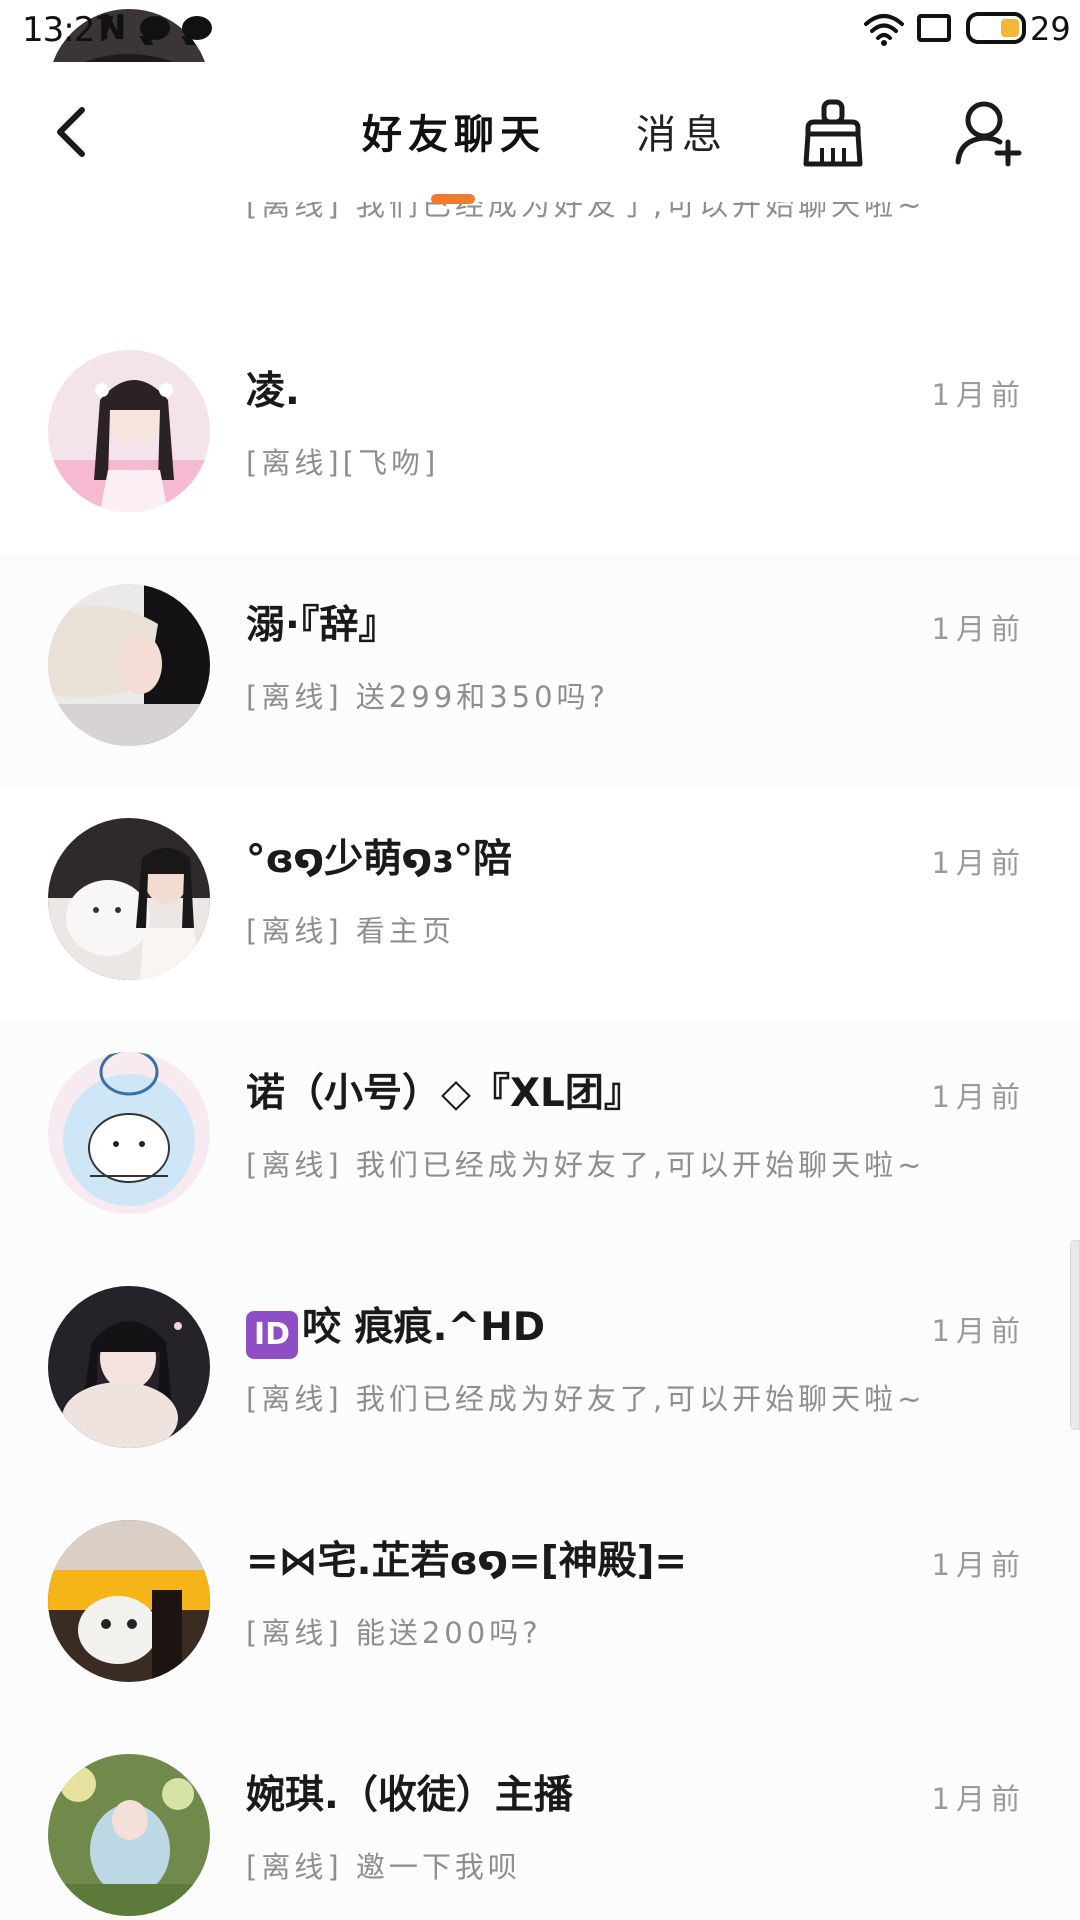 The image size is (1080, 1920). What do you see at coordinates (383, 1867) in the screenshot?
I see `chat-preview: [离线] 邀一下我呗` at bounding box center [383, 1867].